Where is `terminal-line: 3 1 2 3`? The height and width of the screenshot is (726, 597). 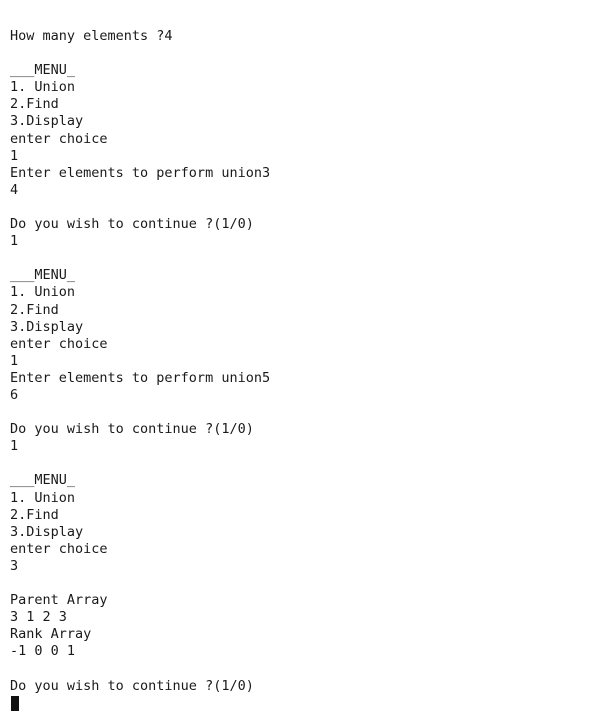 terminal-line: 3 1 2 3 is located at coordinates (38, 617).